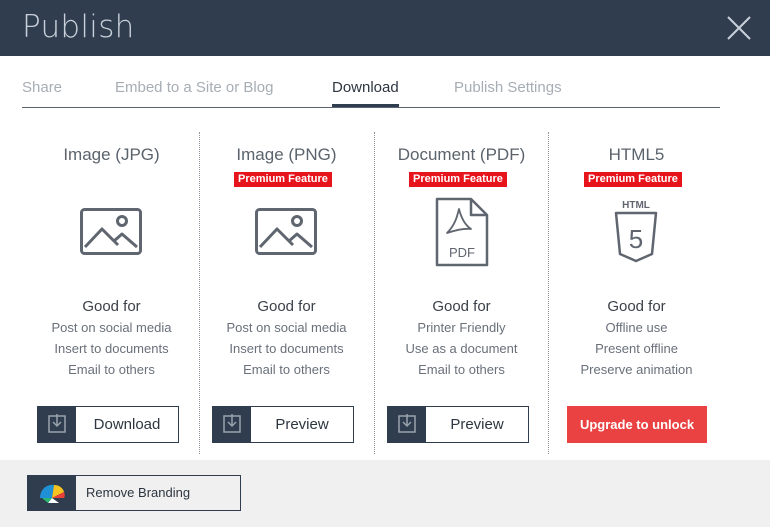  I want to click on dialog-footer: Remove Branding, so click(385, 493).